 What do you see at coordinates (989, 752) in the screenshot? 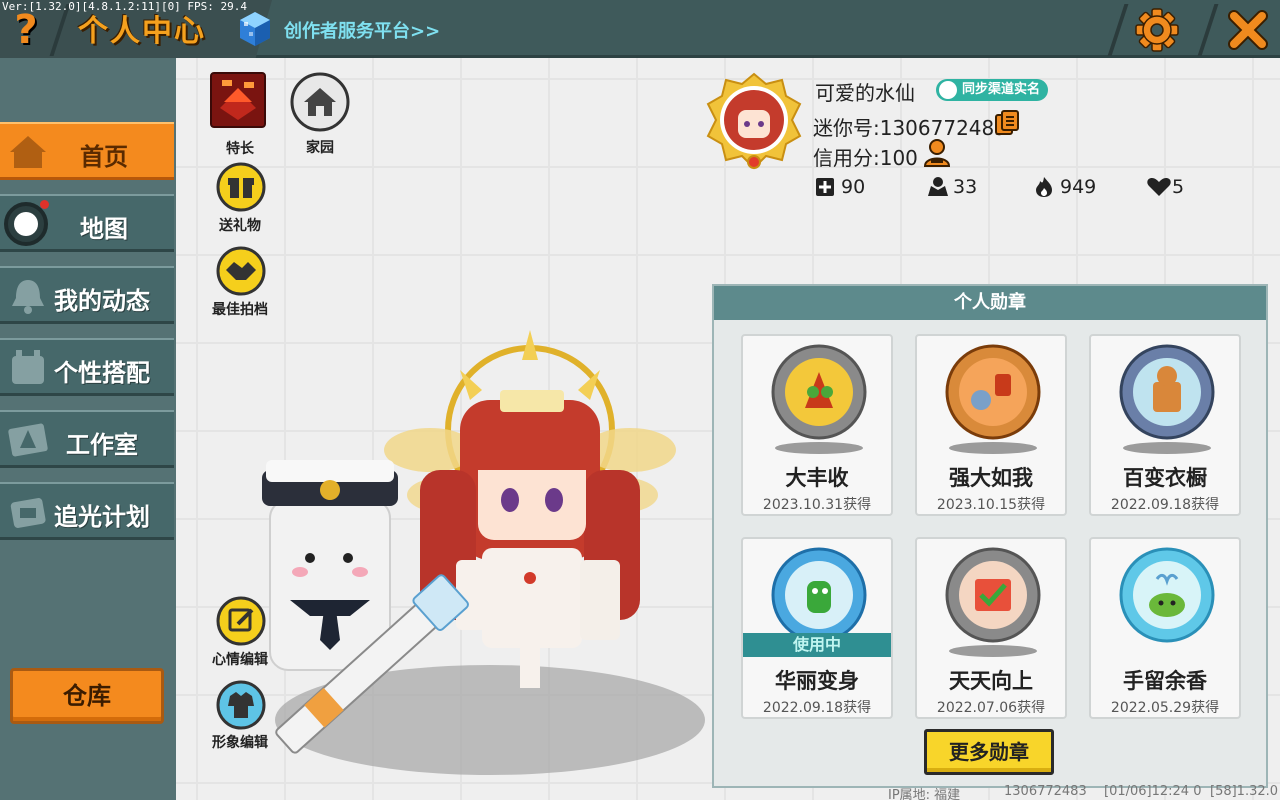
I see `more-medals-button: 更多勋章` at bounding box center [989, 752].